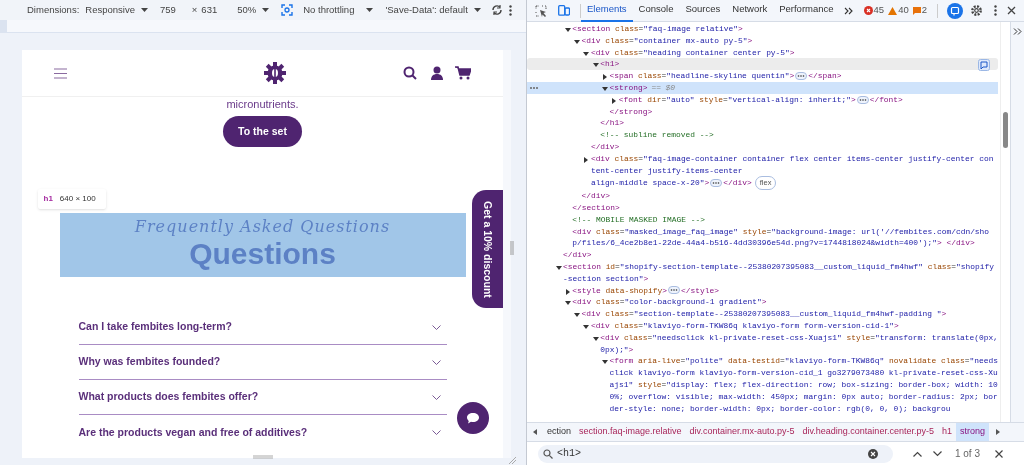 The height and width of the screenshot is (465, 1024). I want to click on save-data-dropdown: 'Save-Data': default, so click(433, 10).